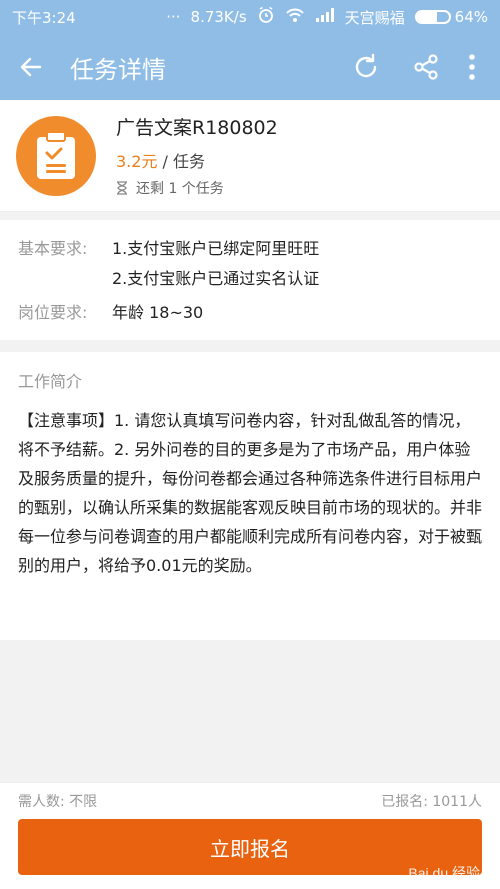 The width and height of the screenshot is (500, 889). What do you see at coordinates (53, 248) in the screenshot?
I see `basic-requirements-label: 基本要求:` at bounding box center [53, 248].